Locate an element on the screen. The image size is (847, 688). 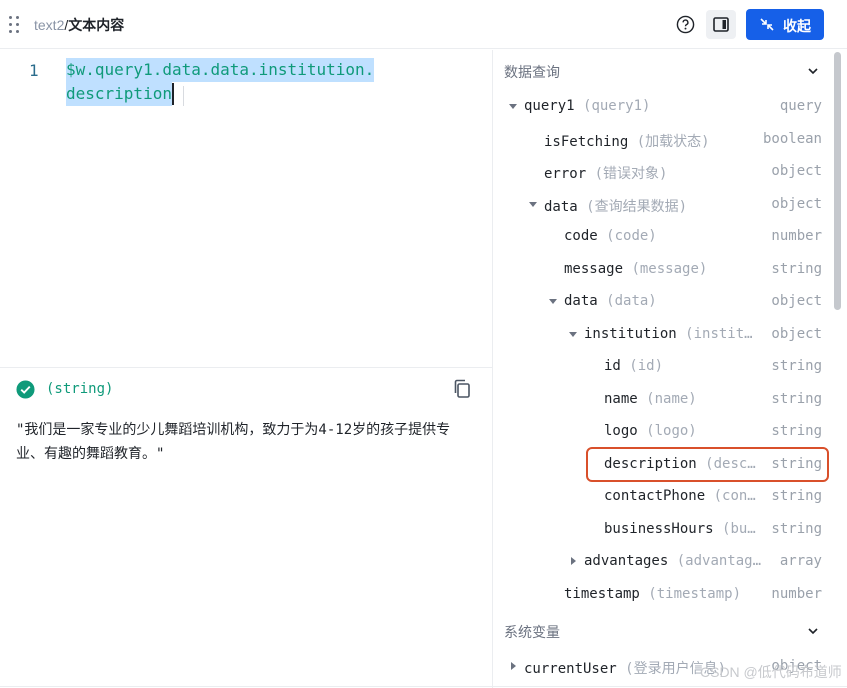
tree-row-key: contactPhone is located at coordinates (655, 496).